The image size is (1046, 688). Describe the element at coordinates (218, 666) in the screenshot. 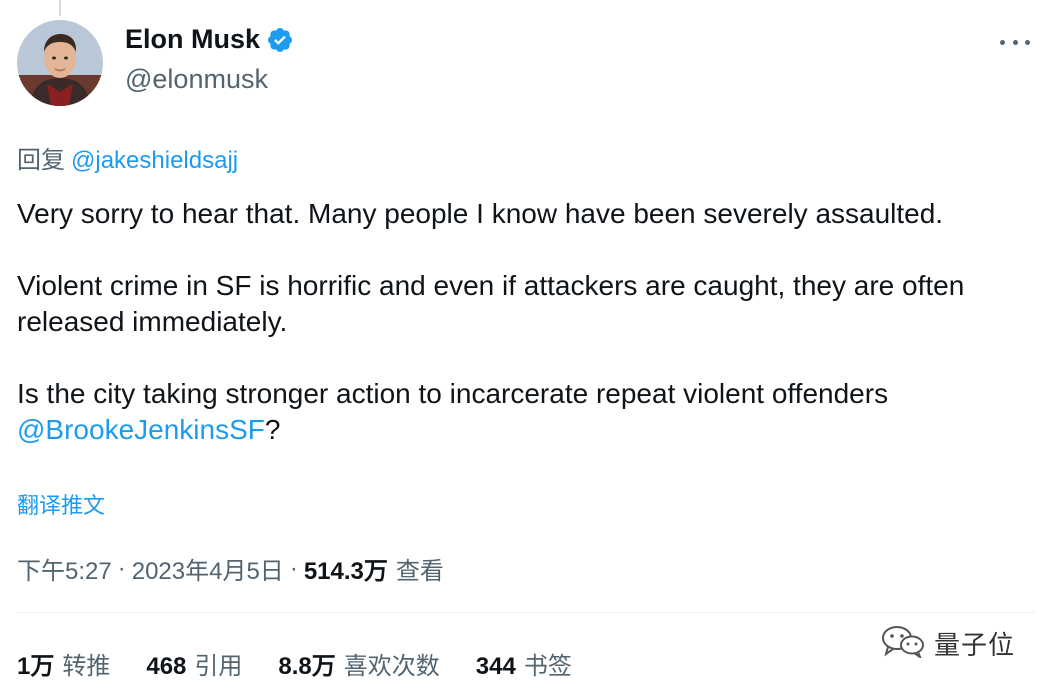

I see `quotes-label: 引用` at that location.